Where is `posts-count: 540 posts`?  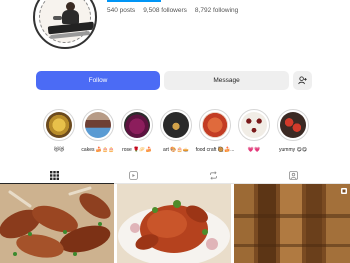 posts-count: 540 posts is located at coordinates (121, 10).